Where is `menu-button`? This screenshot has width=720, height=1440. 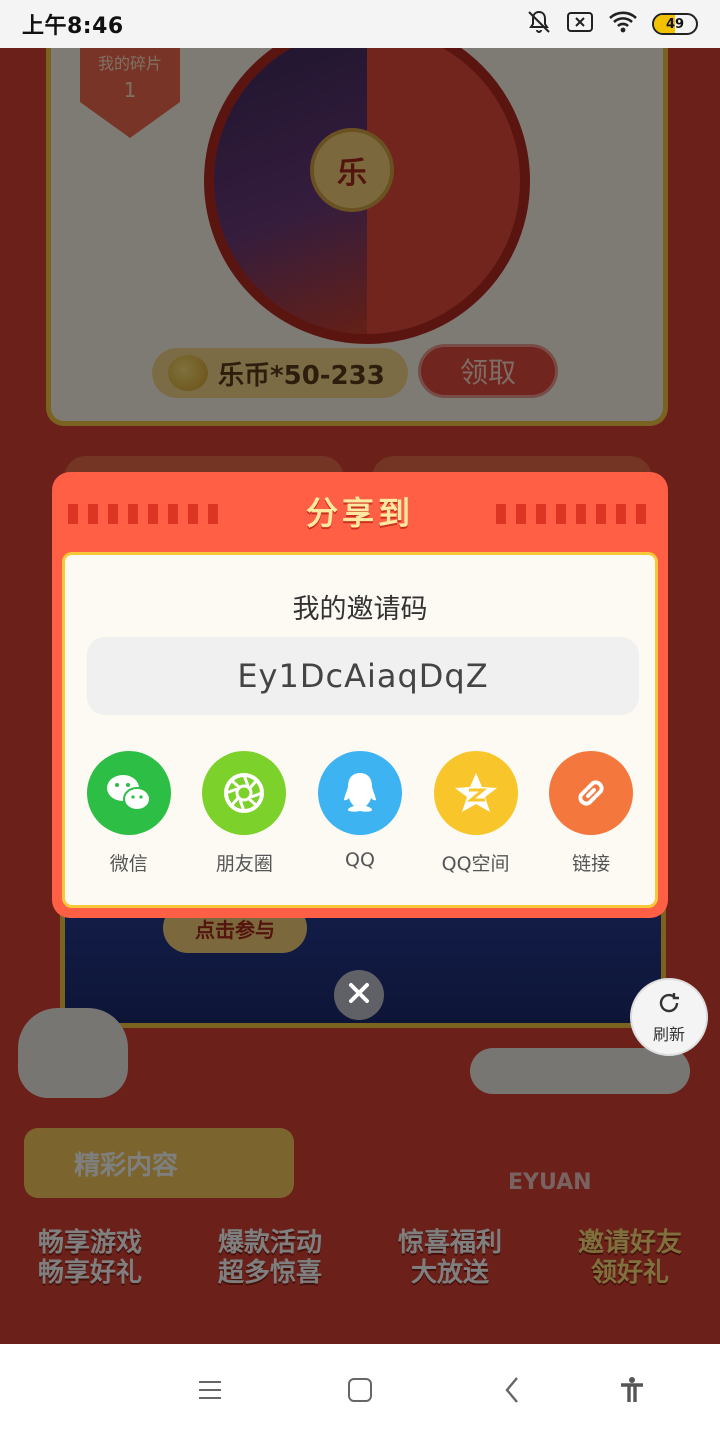
menu-button is located at coordinates (210, 1392).